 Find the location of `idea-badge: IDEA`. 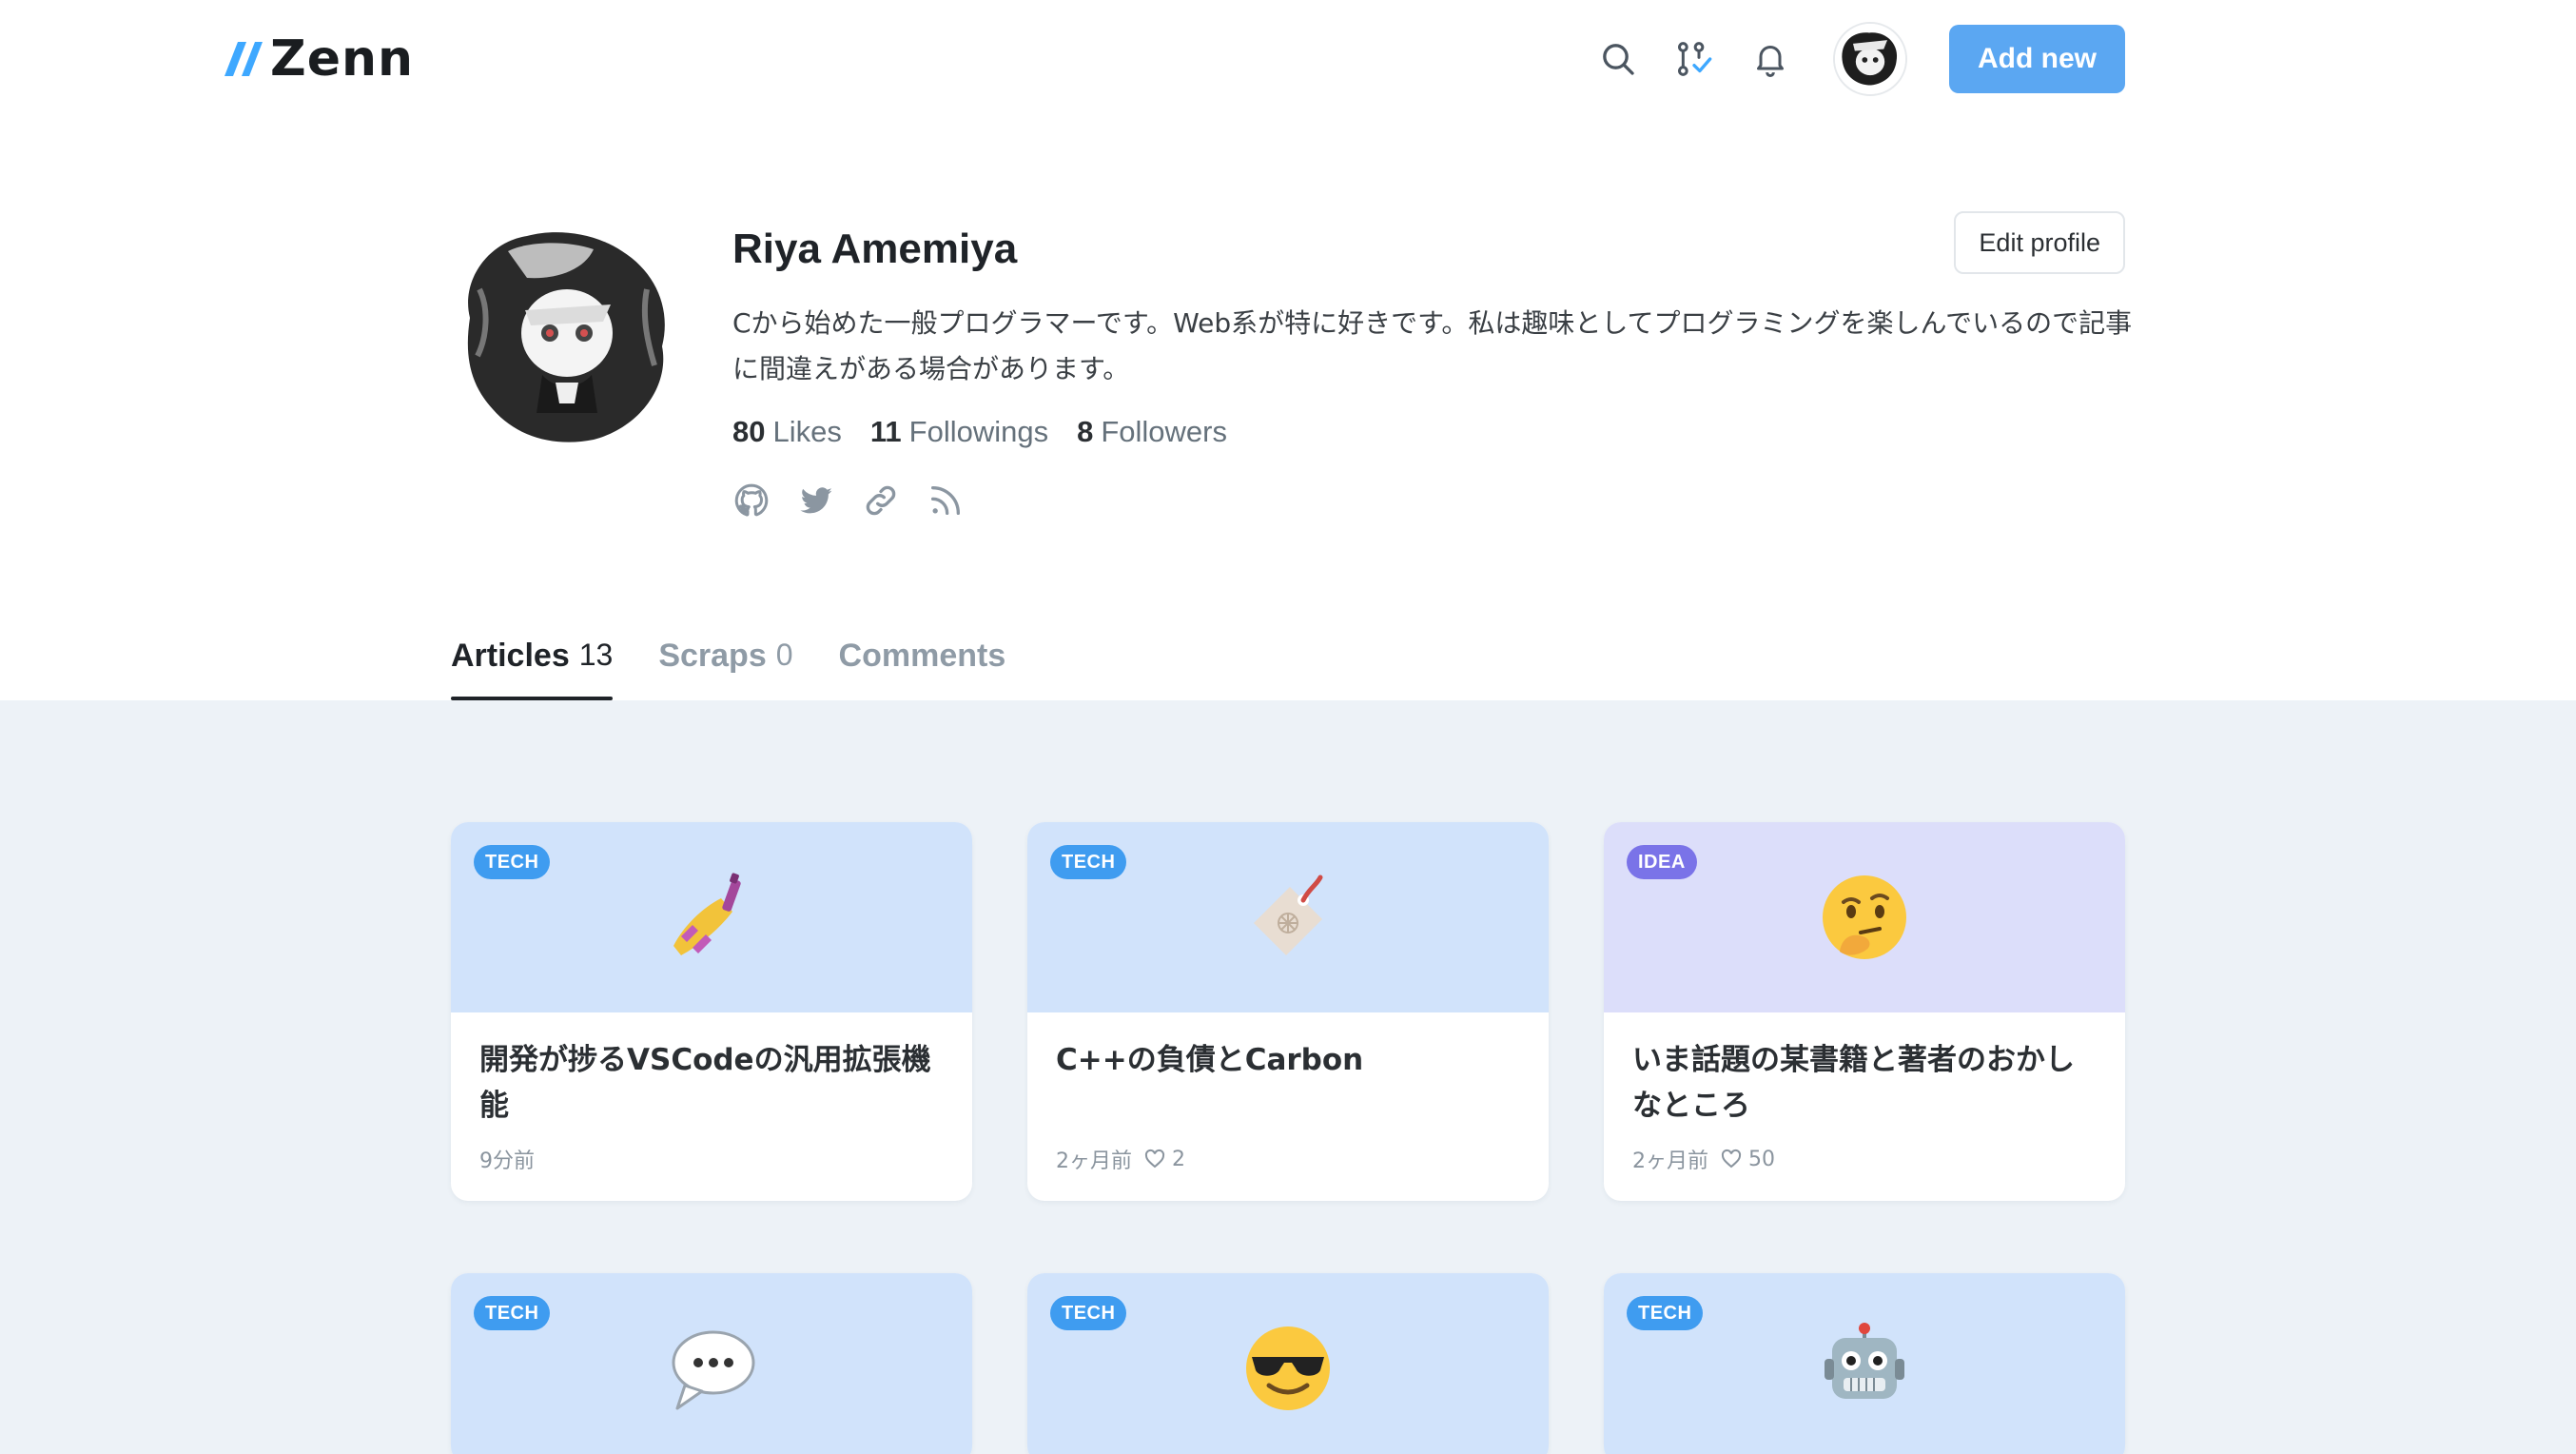

idea-badge: IDEA is located at coordinates (1662, 862).